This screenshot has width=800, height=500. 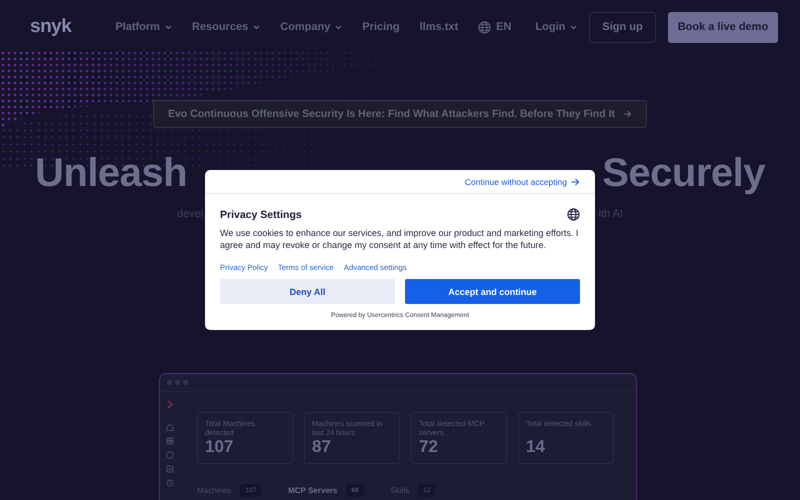 What do you see at coordinates (400, 239) in the screenshot?
I see `consent-text: We use cookies to enhance our services, and improve our product and marketing efforts. I agree and may revoke or change my consent at any time with effect for the future.` at bounding box center [400, 239].